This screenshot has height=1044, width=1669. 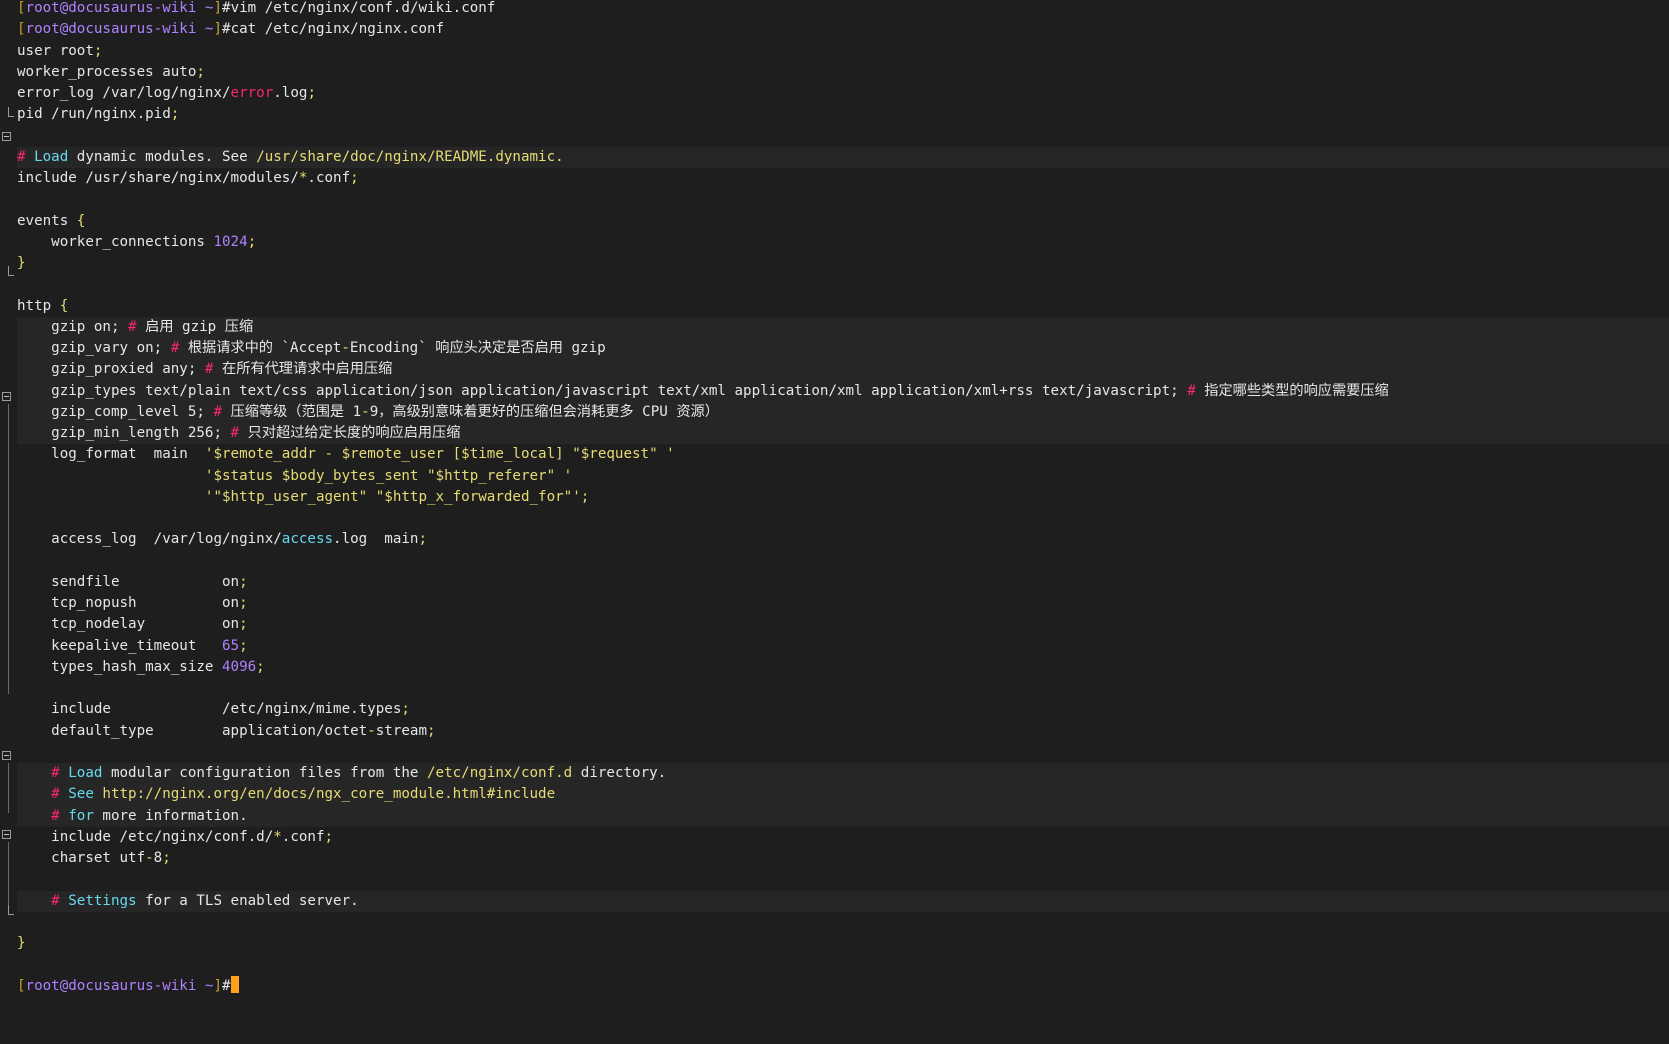 I want to click on terminal-line: include /etc/nginx/mime.types;, so click(x=834, y=709).